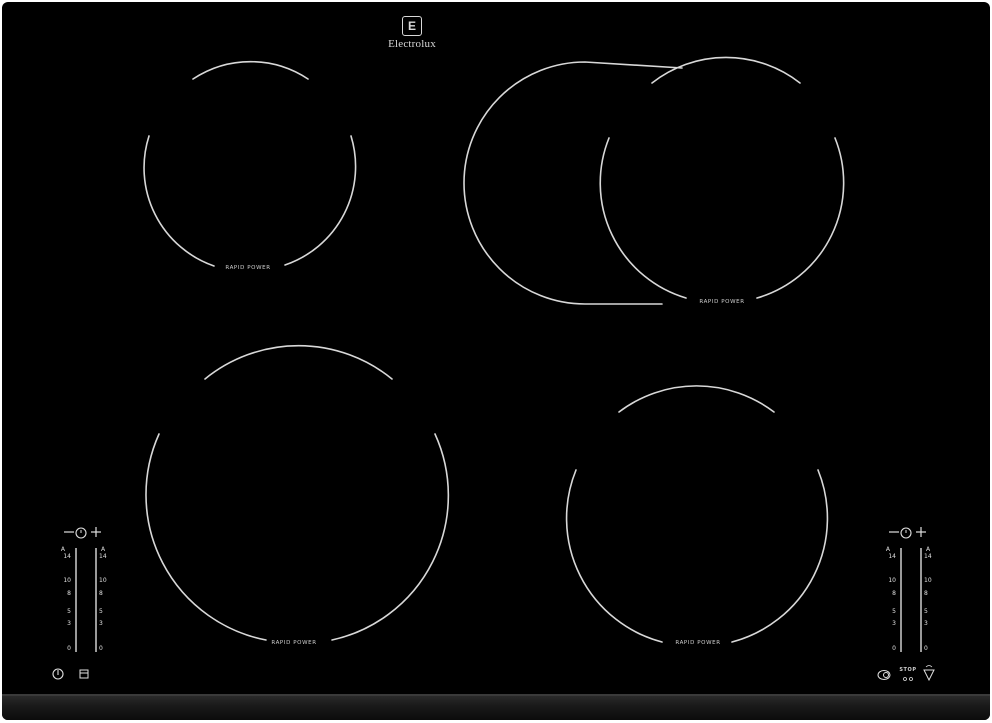 This screenshot has height=723, width=992. I want to click on scale-labels: A14108530A14108530A14108530A14108530, so click(496, 599).